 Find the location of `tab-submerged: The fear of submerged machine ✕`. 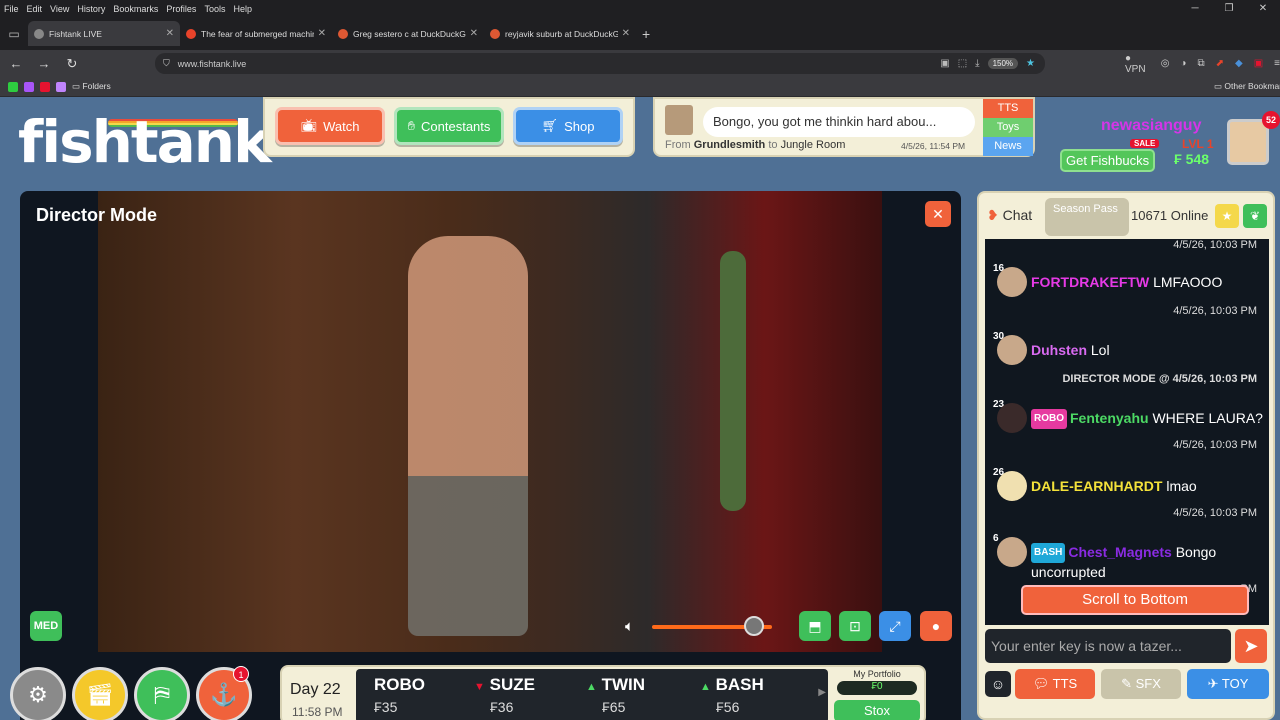

tab-submerged: The fear of submerged machine ✕ is located at coordinates (256, 33).